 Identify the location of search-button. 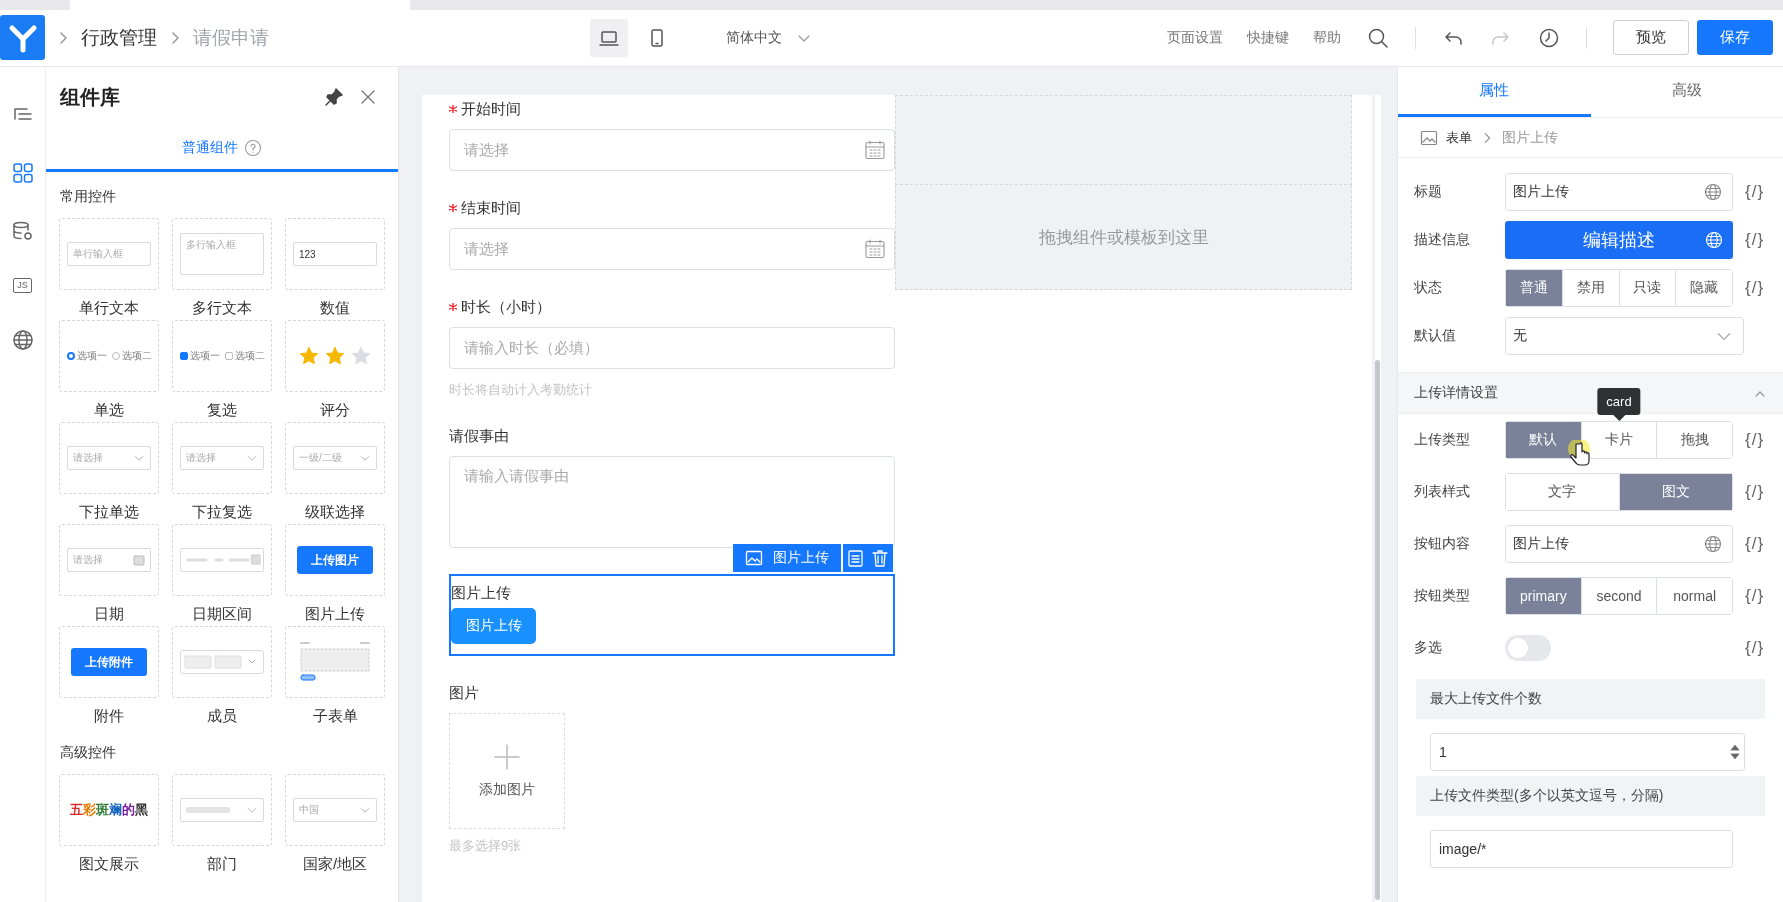
(1378, 37).